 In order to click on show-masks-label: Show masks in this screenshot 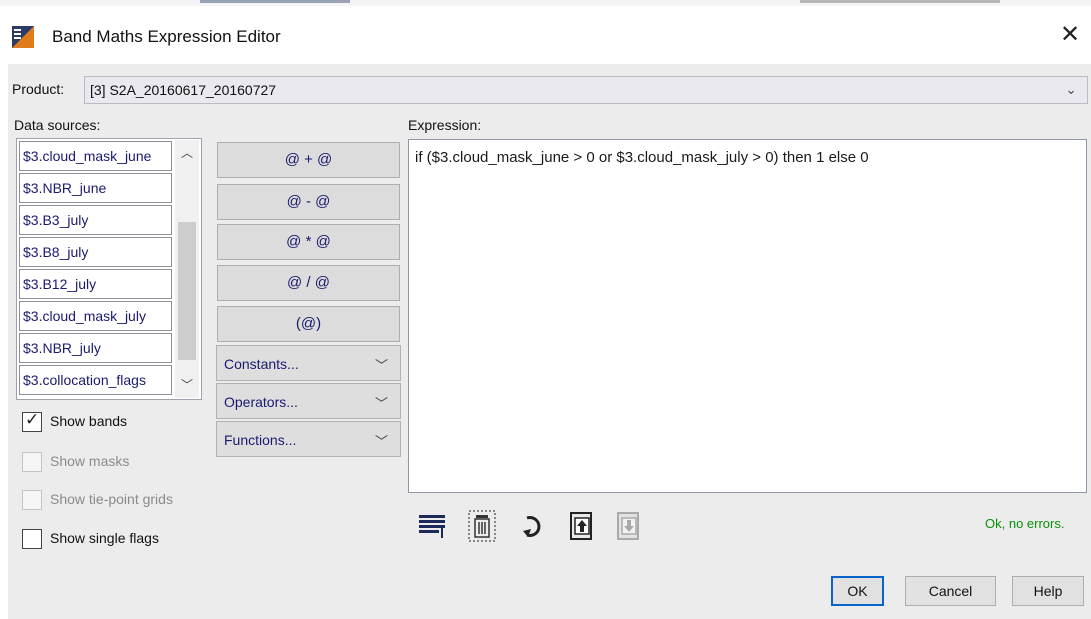, I will do `click(90, 461)`.